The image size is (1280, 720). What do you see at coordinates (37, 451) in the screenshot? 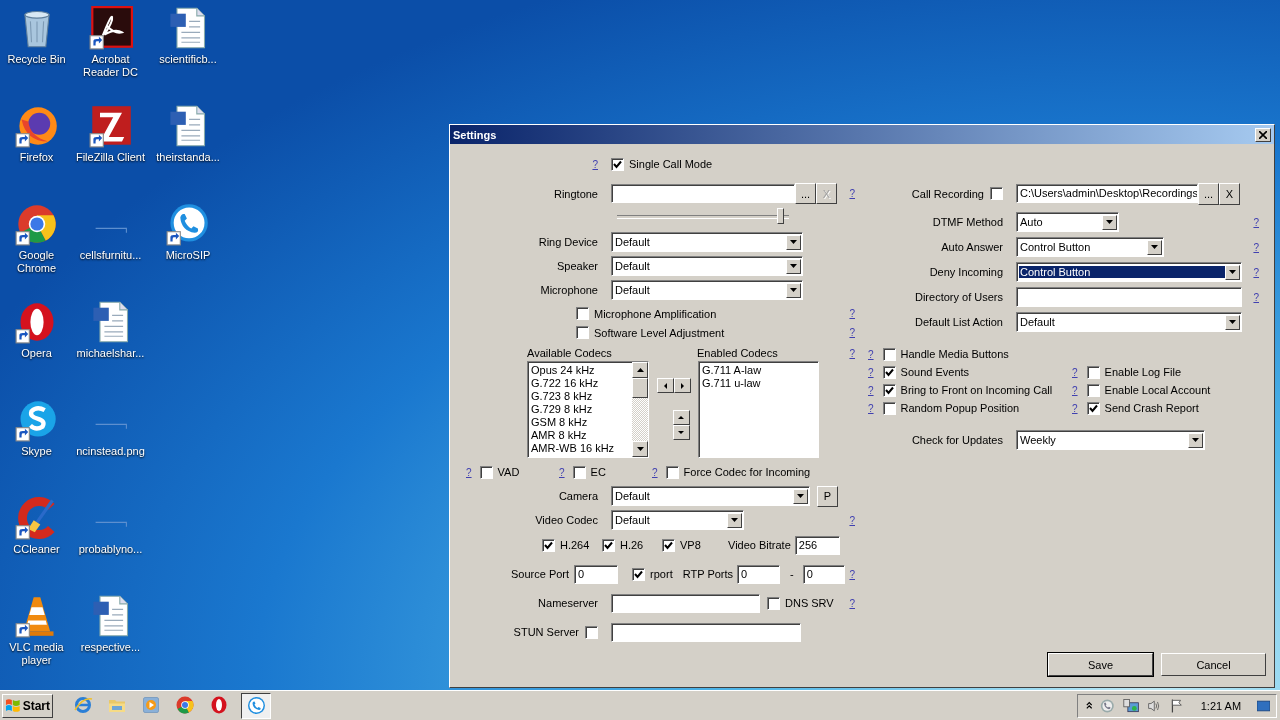
I see `icon-label: Skype` at bounding box center [37, 451].